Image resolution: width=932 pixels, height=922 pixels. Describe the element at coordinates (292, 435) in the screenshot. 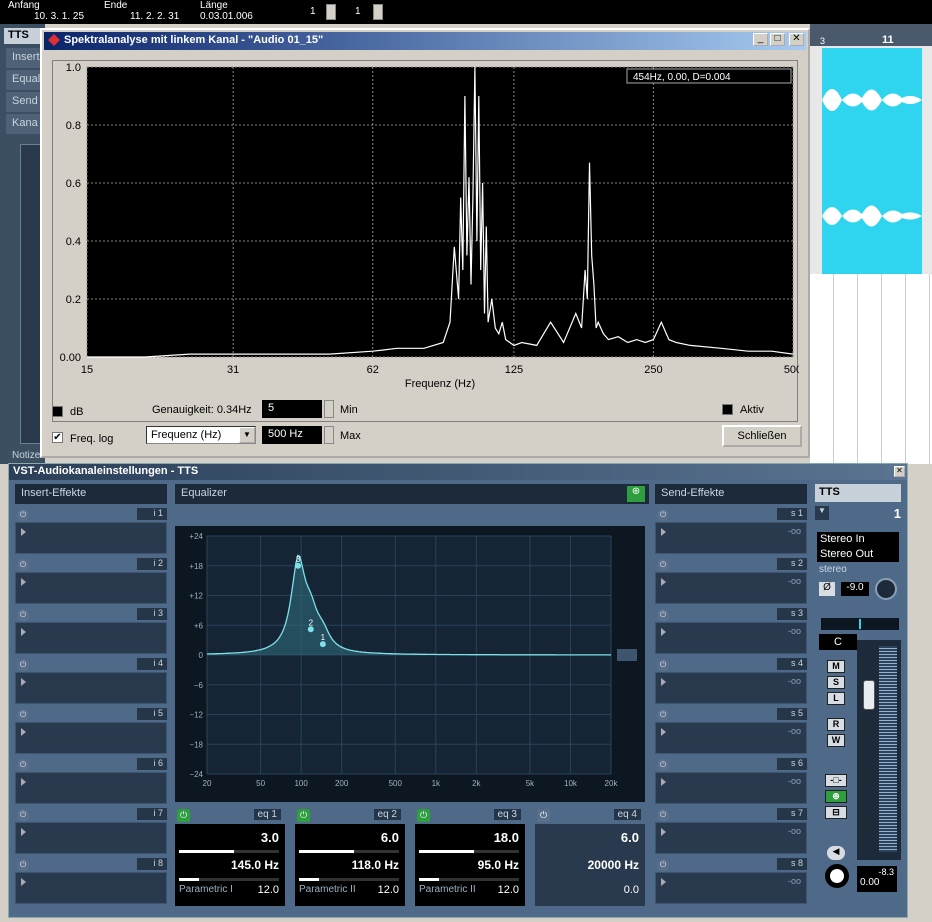

I see `max-field: 500 Hz` at that location.